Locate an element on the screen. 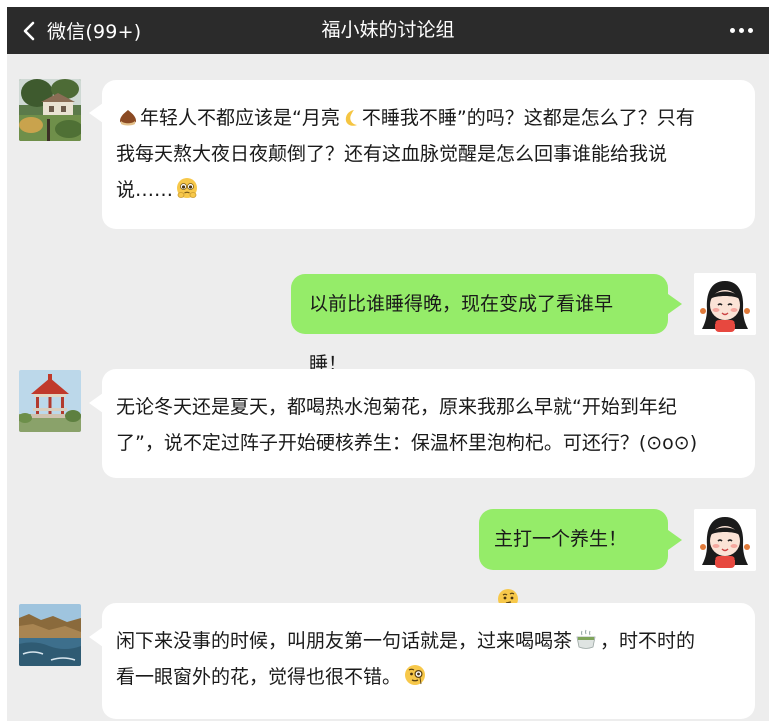 This screenshot has height=721, width=770. back-button: 微信(99+) is located at coordinates (82, 30).